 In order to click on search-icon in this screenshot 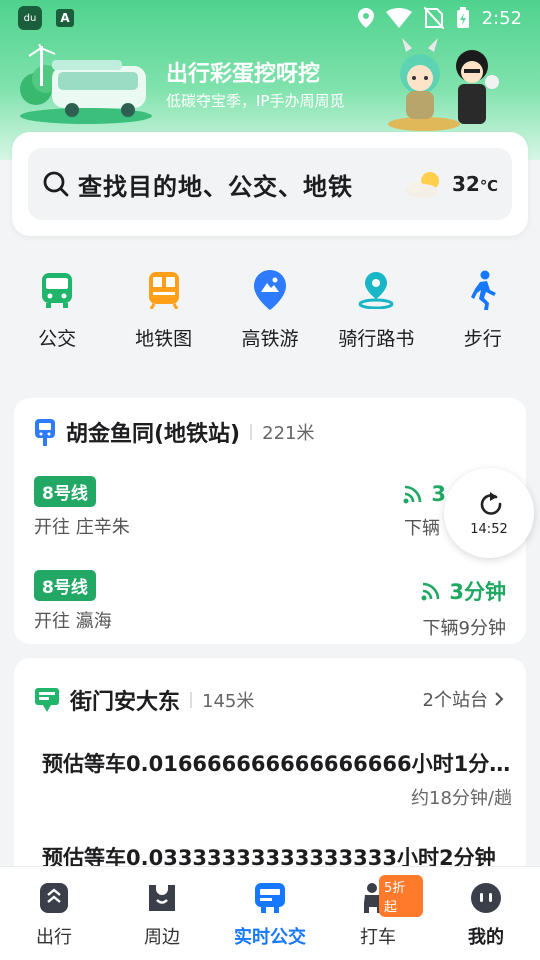, I will do `click(56, 184)`.